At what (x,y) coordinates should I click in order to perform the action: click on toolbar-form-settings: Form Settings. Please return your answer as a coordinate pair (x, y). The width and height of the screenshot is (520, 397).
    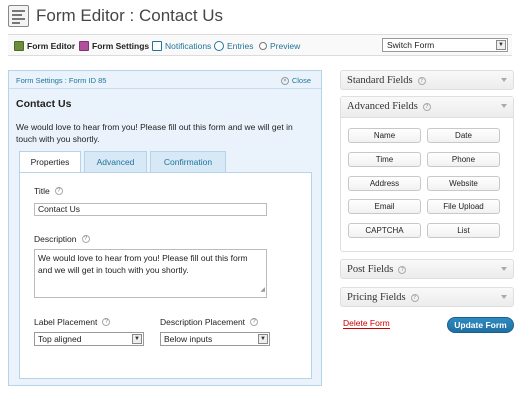
    Looking at the image, I should click on (114, 46).